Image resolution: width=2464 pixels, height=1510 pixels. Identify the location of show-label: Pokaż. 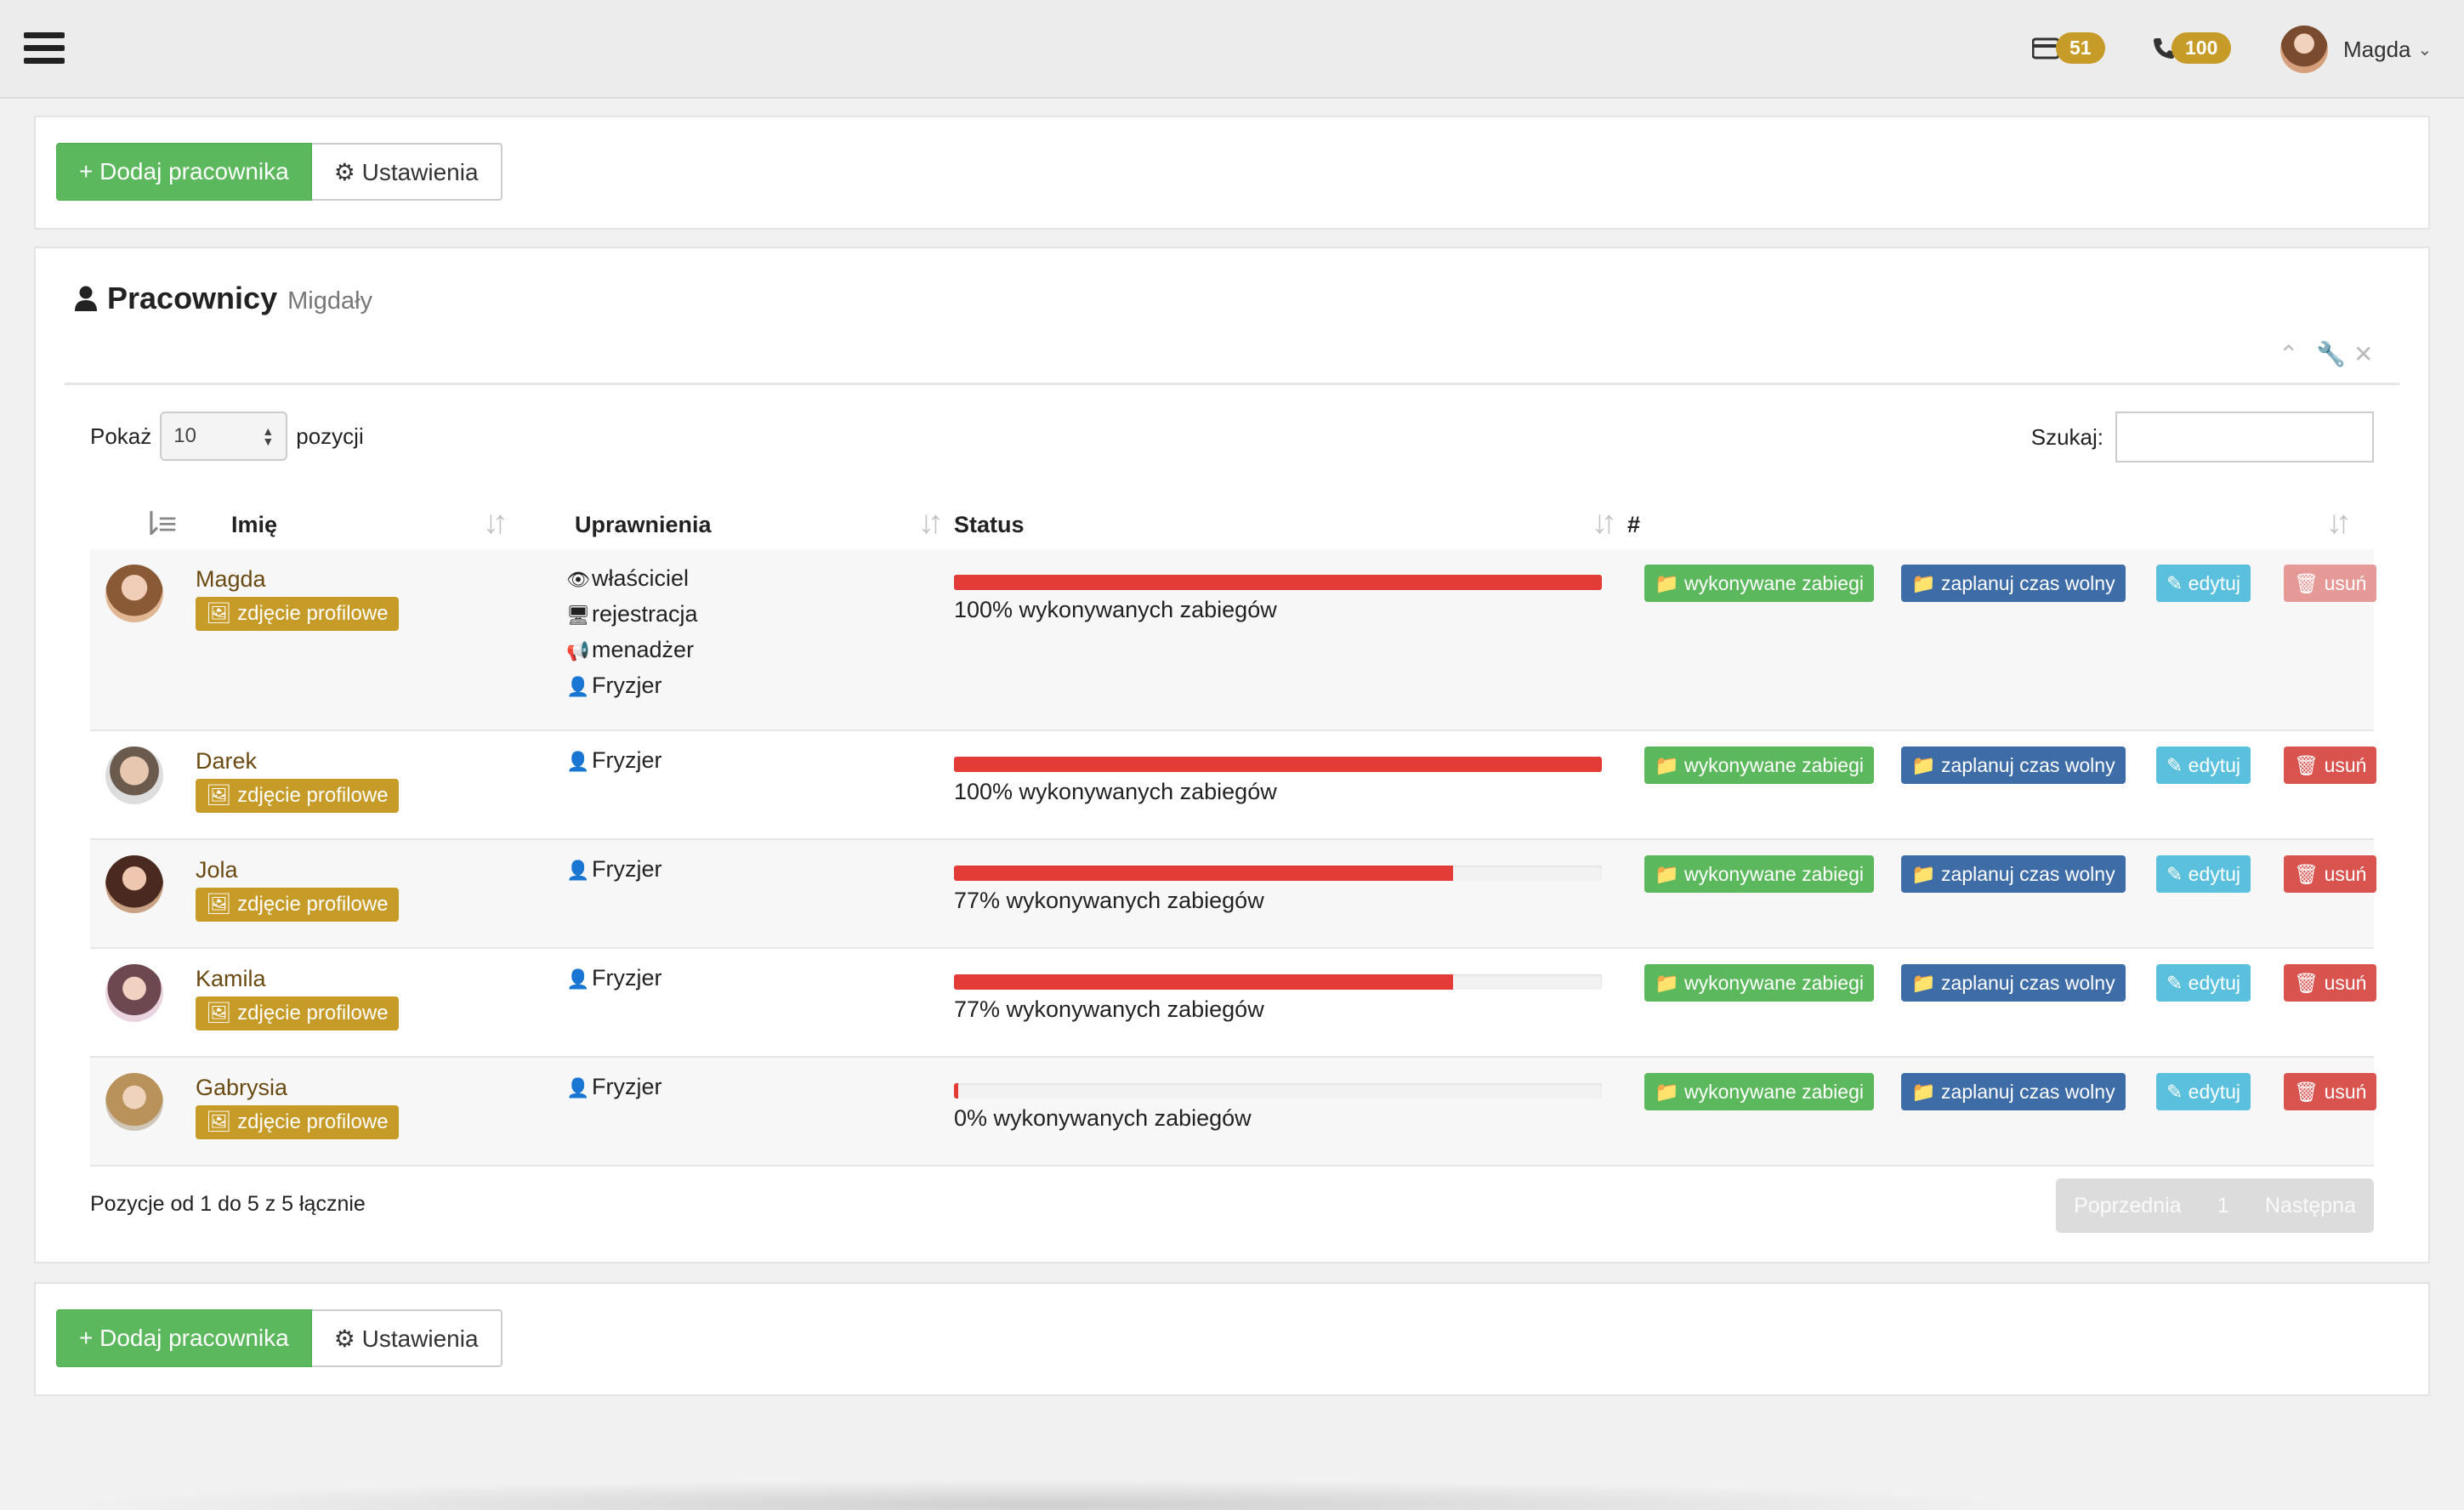
(121, 436).